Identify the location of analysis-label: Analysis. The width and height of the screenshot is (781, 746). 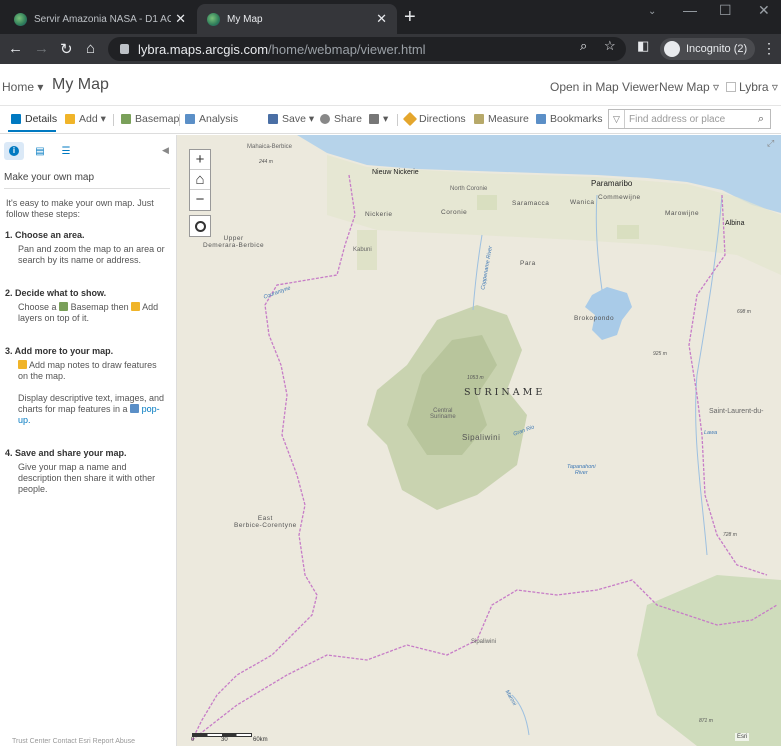
(219, 119).